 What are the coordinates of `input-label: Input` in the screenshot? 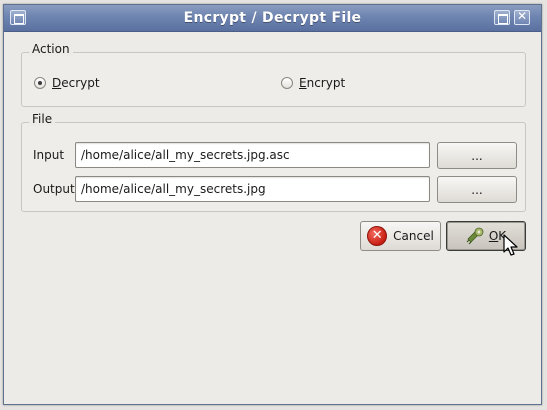 It's located at (49, 155).